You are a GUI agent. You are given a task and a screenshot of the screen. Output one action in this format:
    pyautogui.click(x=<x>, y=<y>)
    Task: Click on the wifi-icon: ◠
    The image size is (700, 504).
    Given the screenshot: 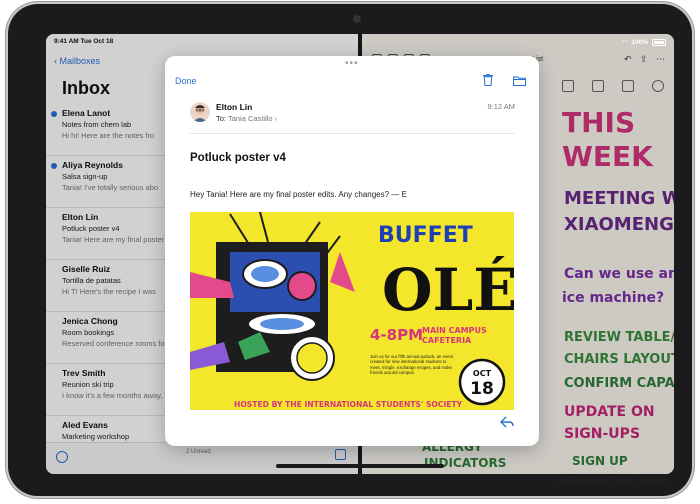 What is the action you would take?
    pyautogui.click(x=625, y=42)
    